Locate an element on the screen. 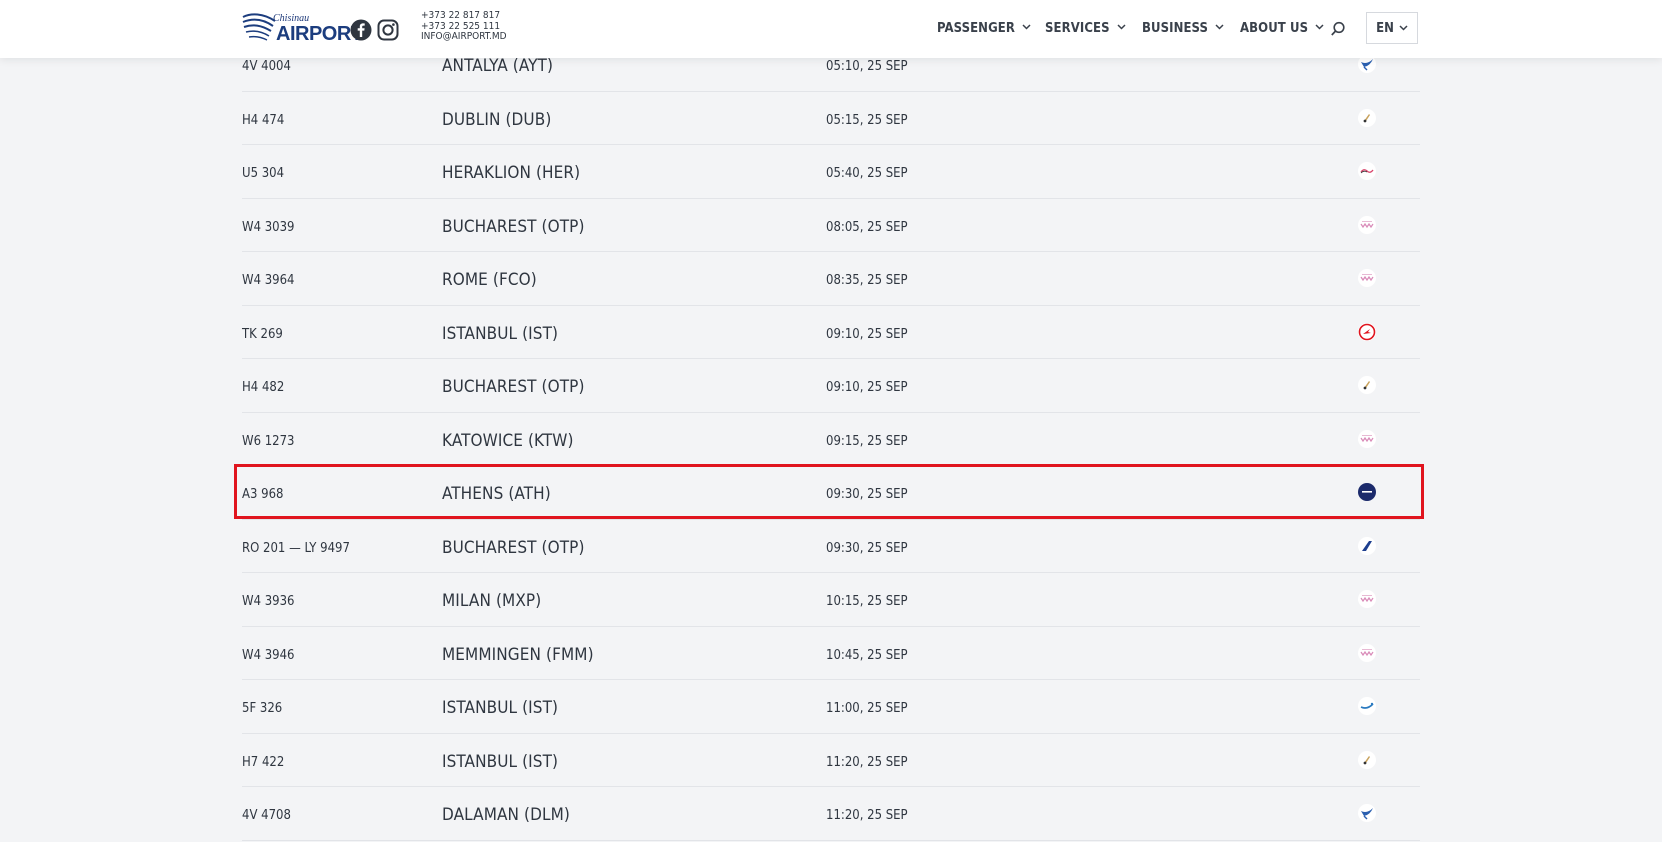 The height and width of the screenshot is (842, 1662). turkish-airlines-logo is located at coordinates (1367, 331).